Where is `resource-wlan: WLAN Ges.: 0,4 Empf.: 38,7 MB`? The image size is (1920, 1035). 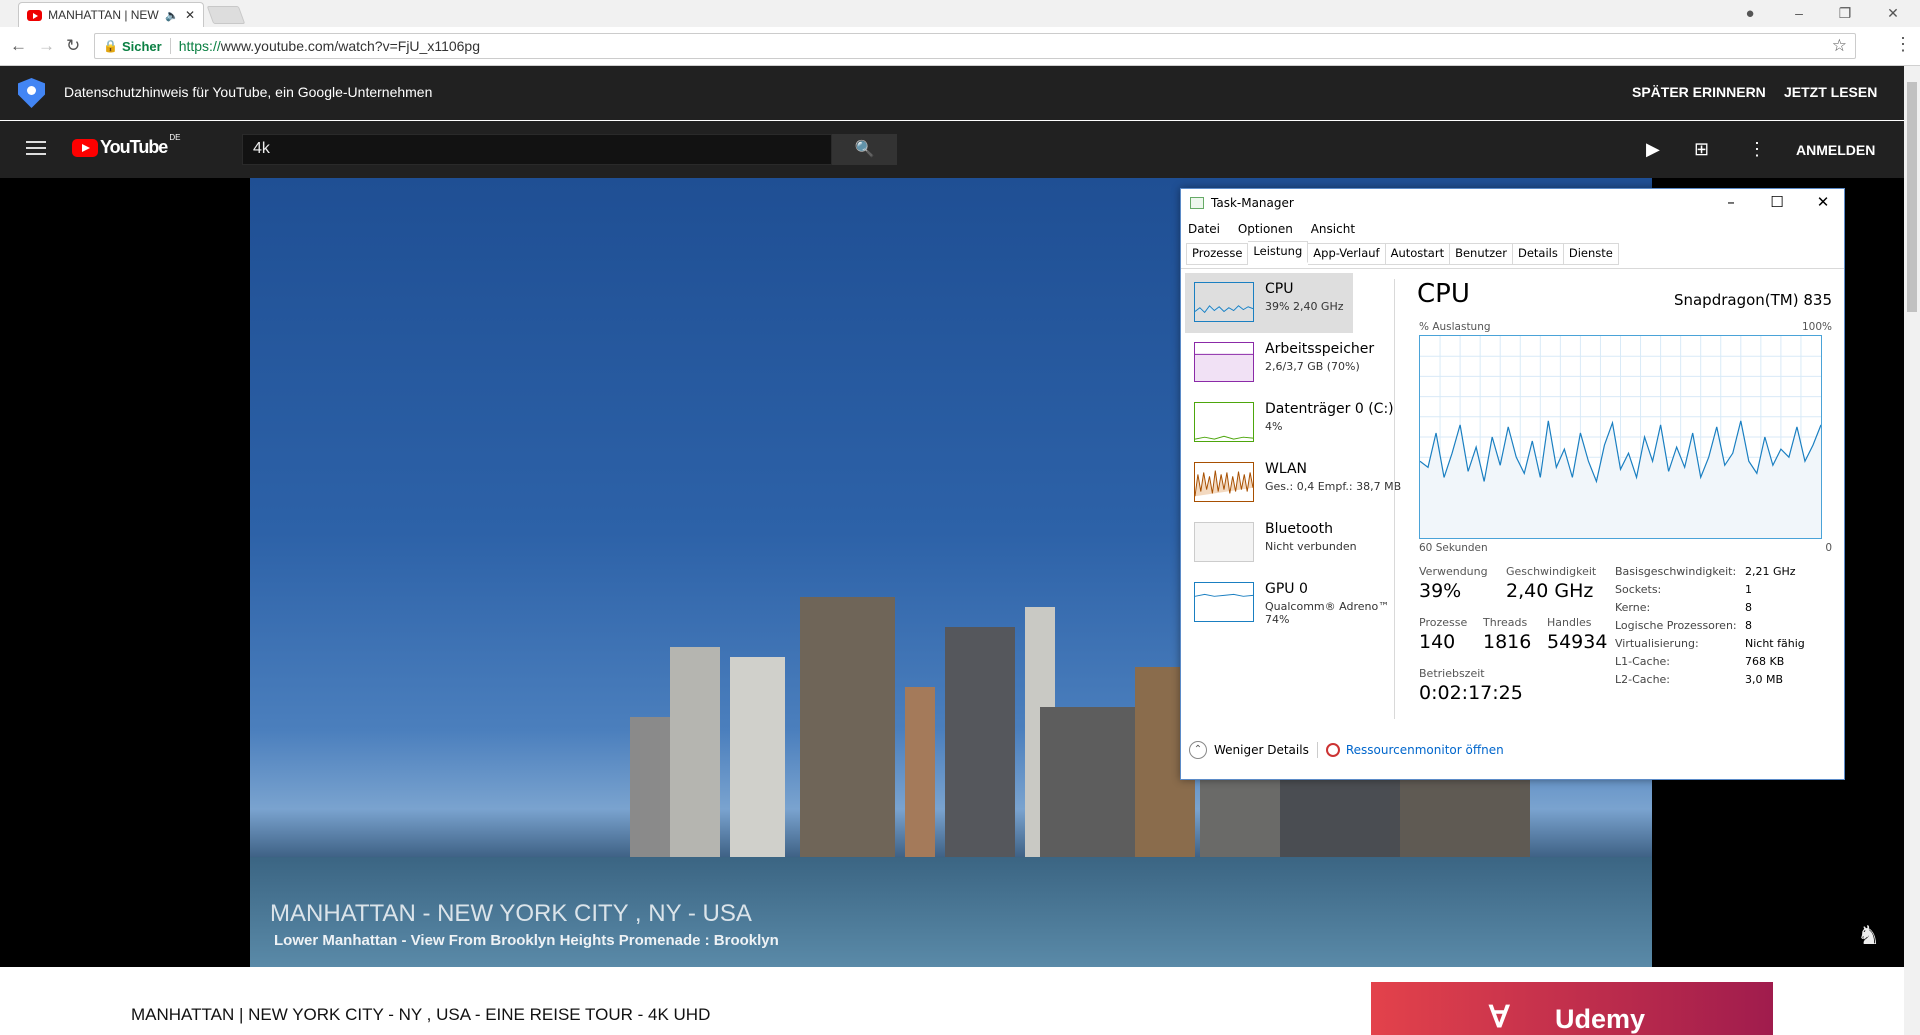
resource-wlan: WLAN Ges.: 0,4 Empf.: 38,7 MB is located at coordinates (1293, 483).